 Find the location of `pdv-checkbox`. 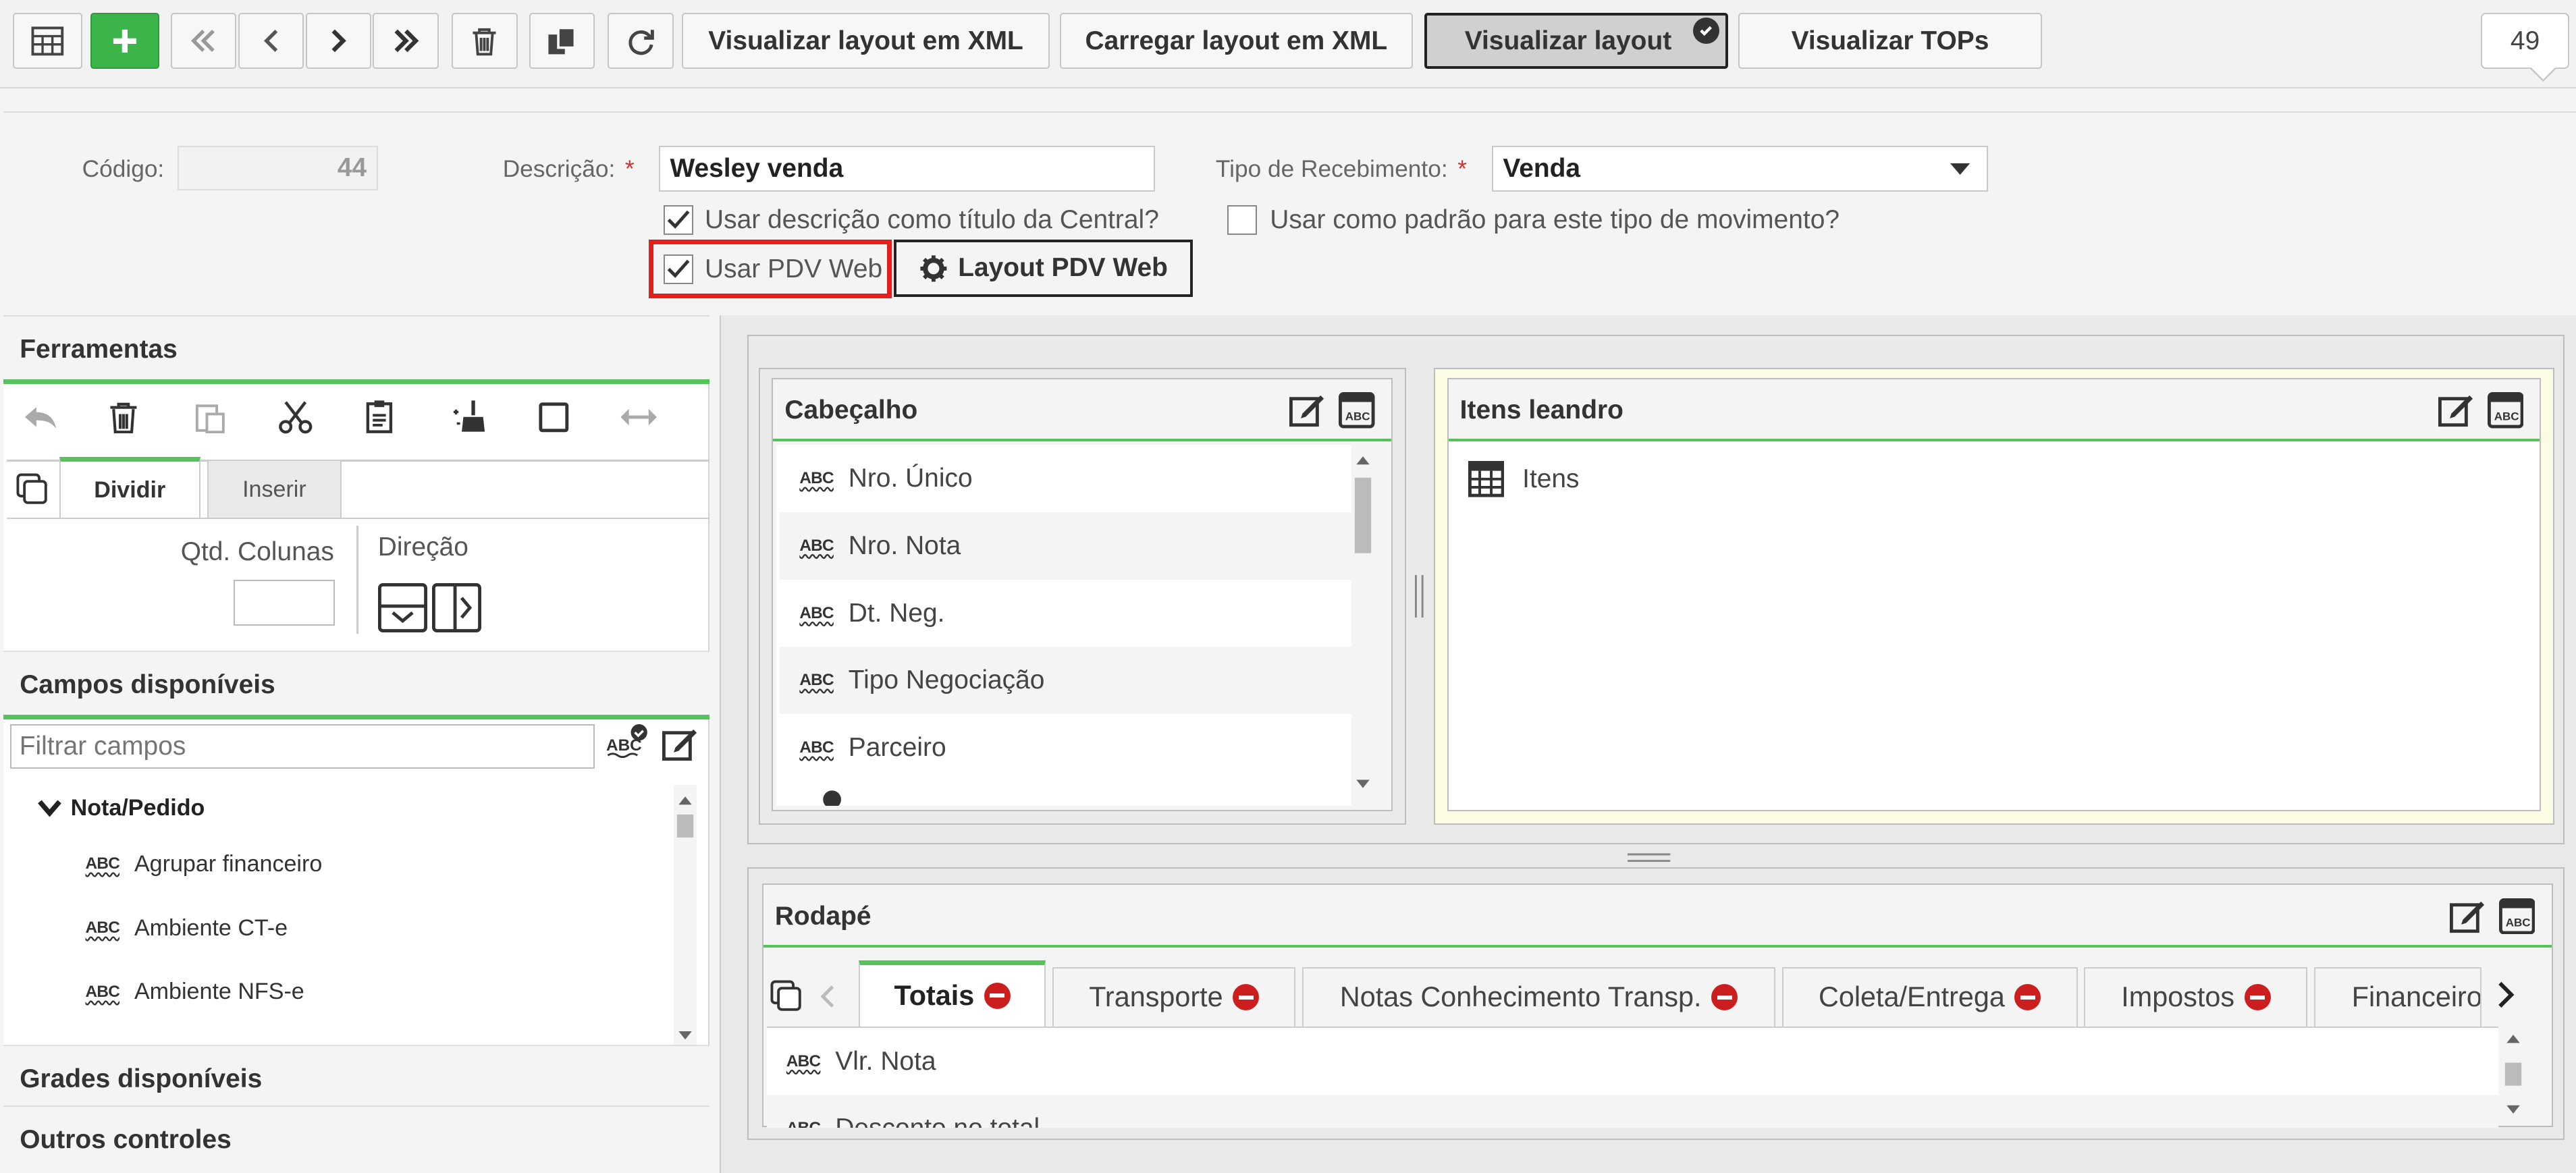

pdv-checkbox is located at coordinates (678, 269).